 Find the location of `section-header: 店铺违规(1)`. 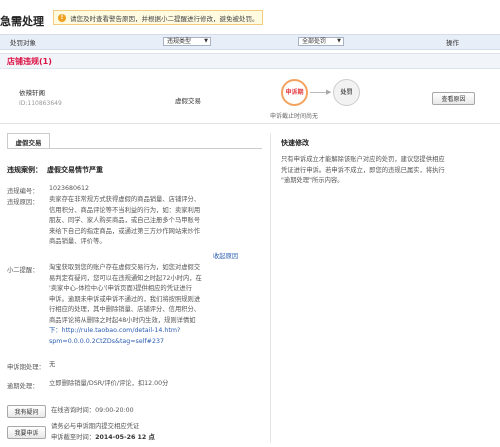

section-header: 店铺违规(1) is located at coordinates (250, 61).